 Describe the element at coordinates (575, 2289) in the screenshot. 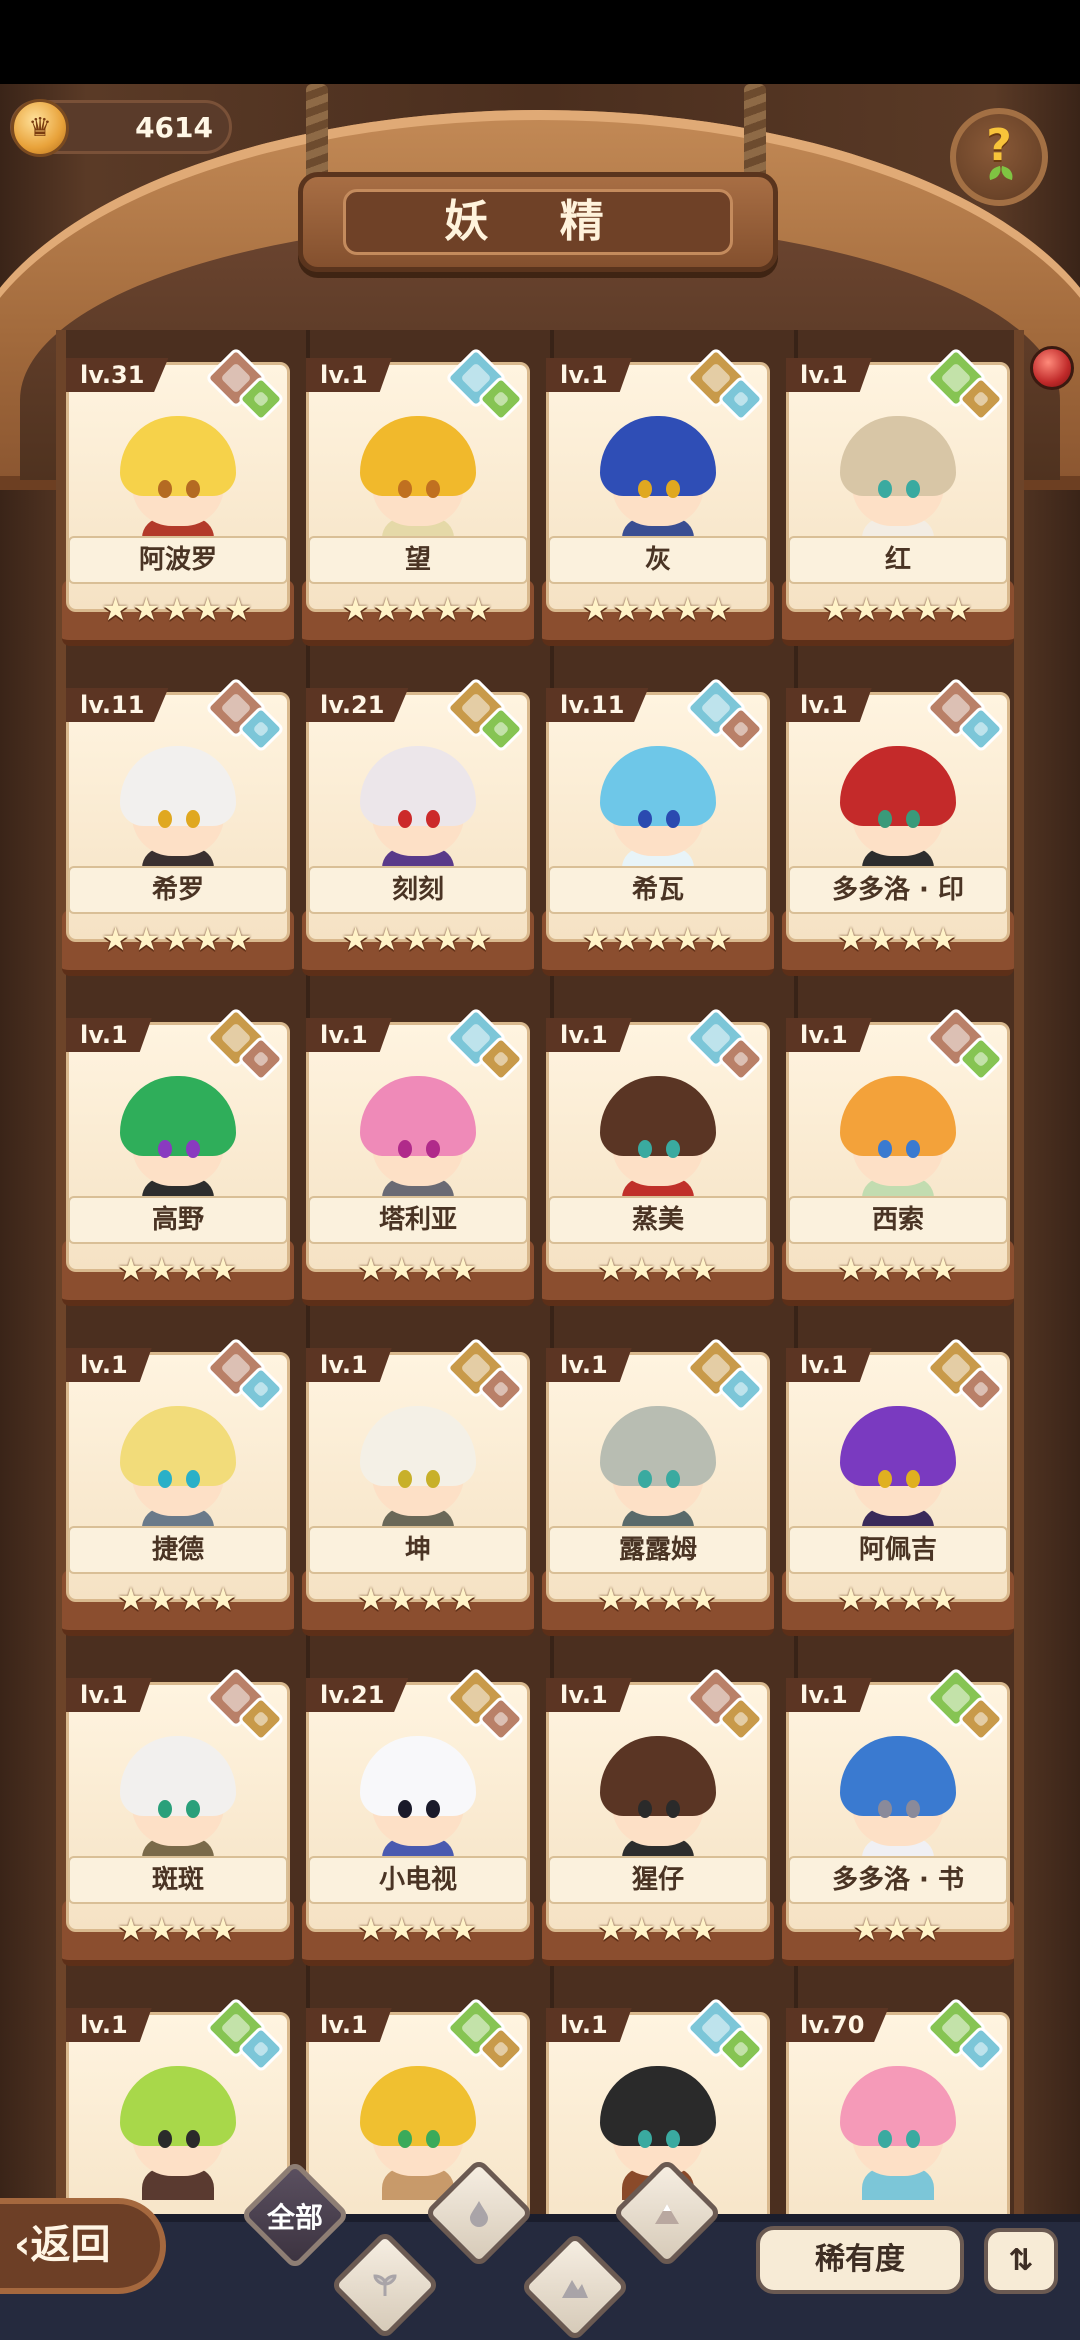

I see `mountain-icon` at that location.